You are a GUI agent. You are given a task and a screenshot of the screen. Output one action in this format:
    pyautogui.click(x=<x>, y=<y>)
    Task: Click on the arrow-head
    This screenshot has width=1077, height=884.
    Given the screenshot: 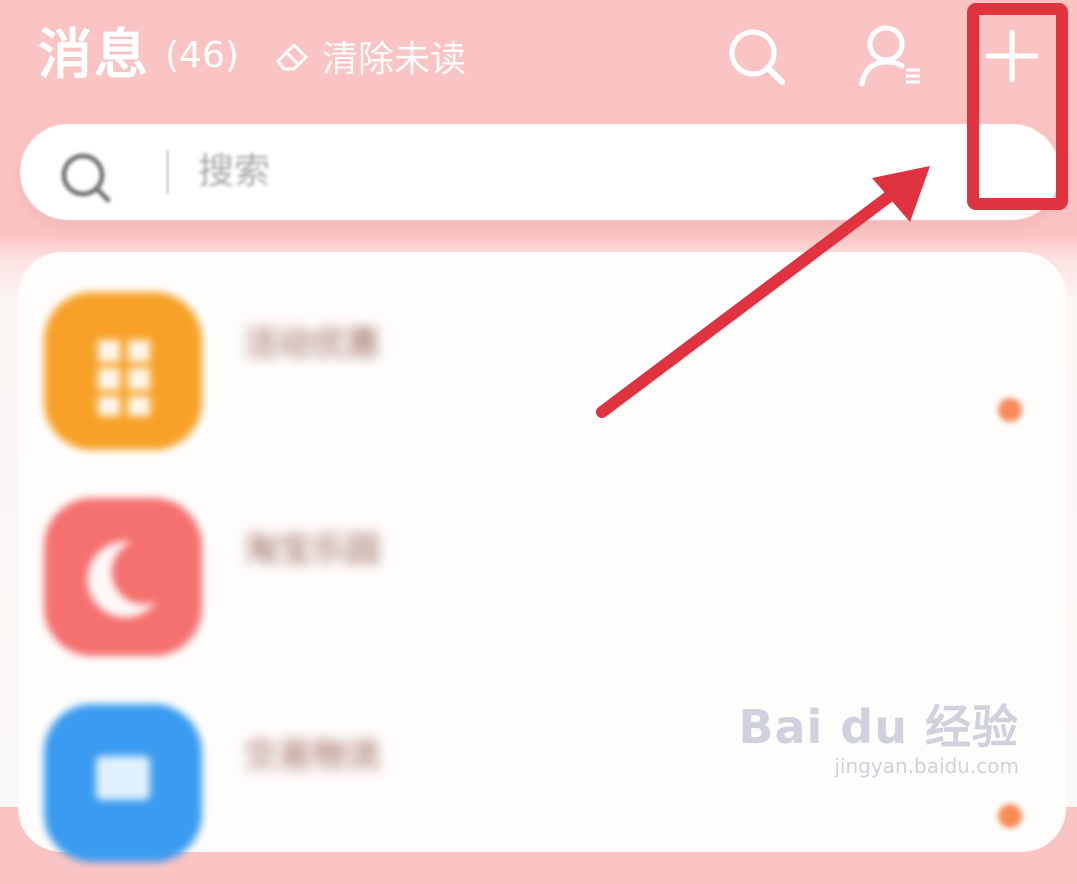 What is the action you would take?
    pyautogui.click(x=901, y=194)
    